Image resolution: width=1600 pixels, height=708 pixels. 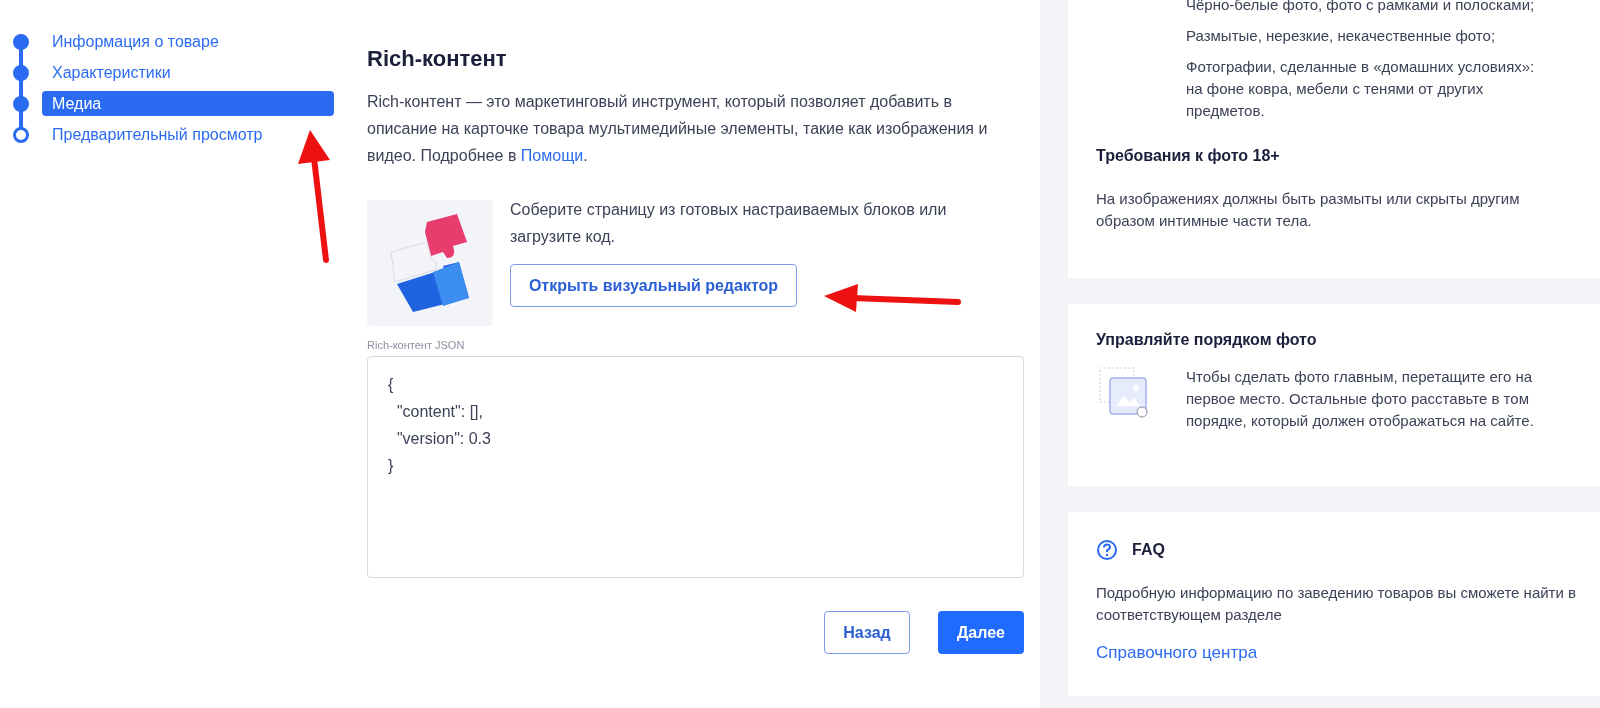 I want to click on open-editor-button: Открыть визуальный редактор, so click(x=653, y=285).